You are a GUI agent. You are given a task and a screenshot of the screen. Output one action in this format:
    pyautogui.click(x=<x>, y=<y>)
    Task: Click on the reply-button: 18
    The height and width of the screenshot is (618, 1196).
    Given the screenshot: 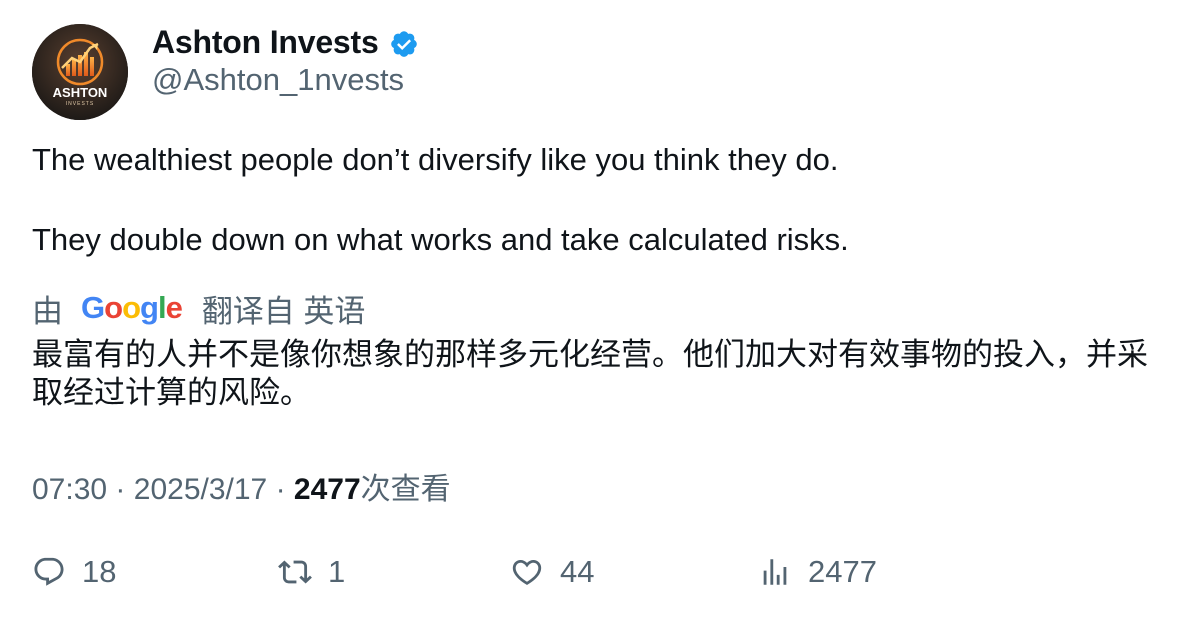 What is the action you would take?
    pyautogui.click(x=74, y=572)
    